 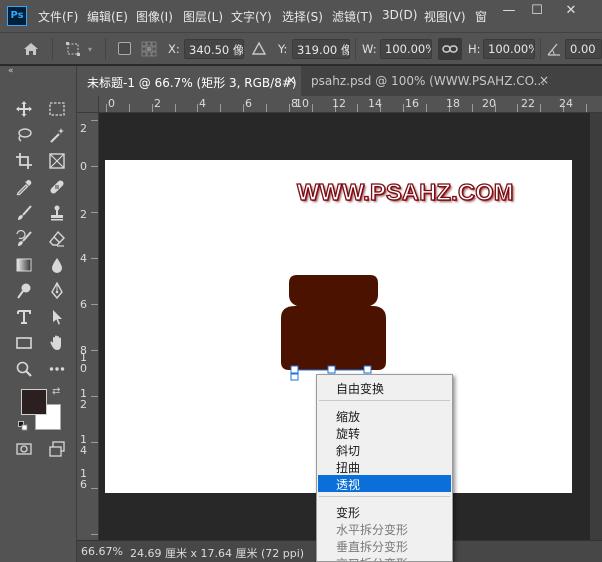 What do you see at coordinates (384, 387) in the screenshot?
I see `menu-item-free-transform: 自由变换` at bounding box center [384, 387].